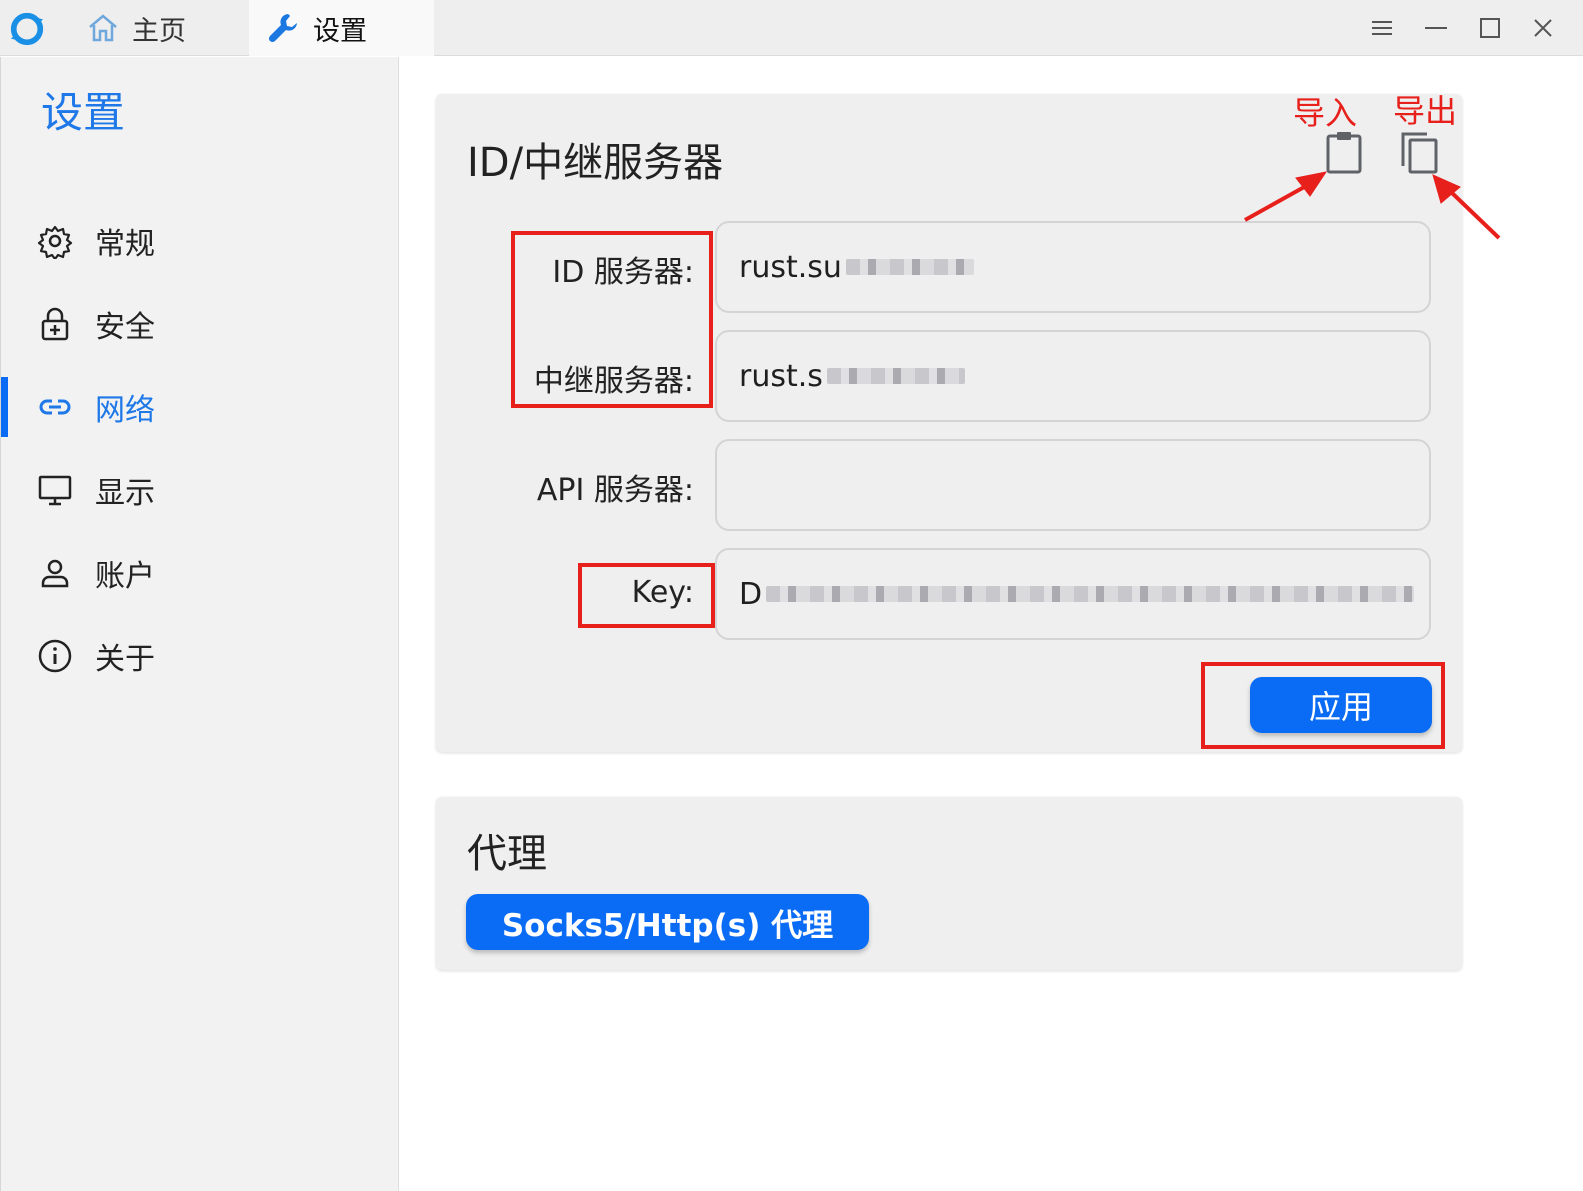  What do you see at coordinates (55, 490) in the screenshot?
I see `monitor-icon` at bounding box center [55, 490].